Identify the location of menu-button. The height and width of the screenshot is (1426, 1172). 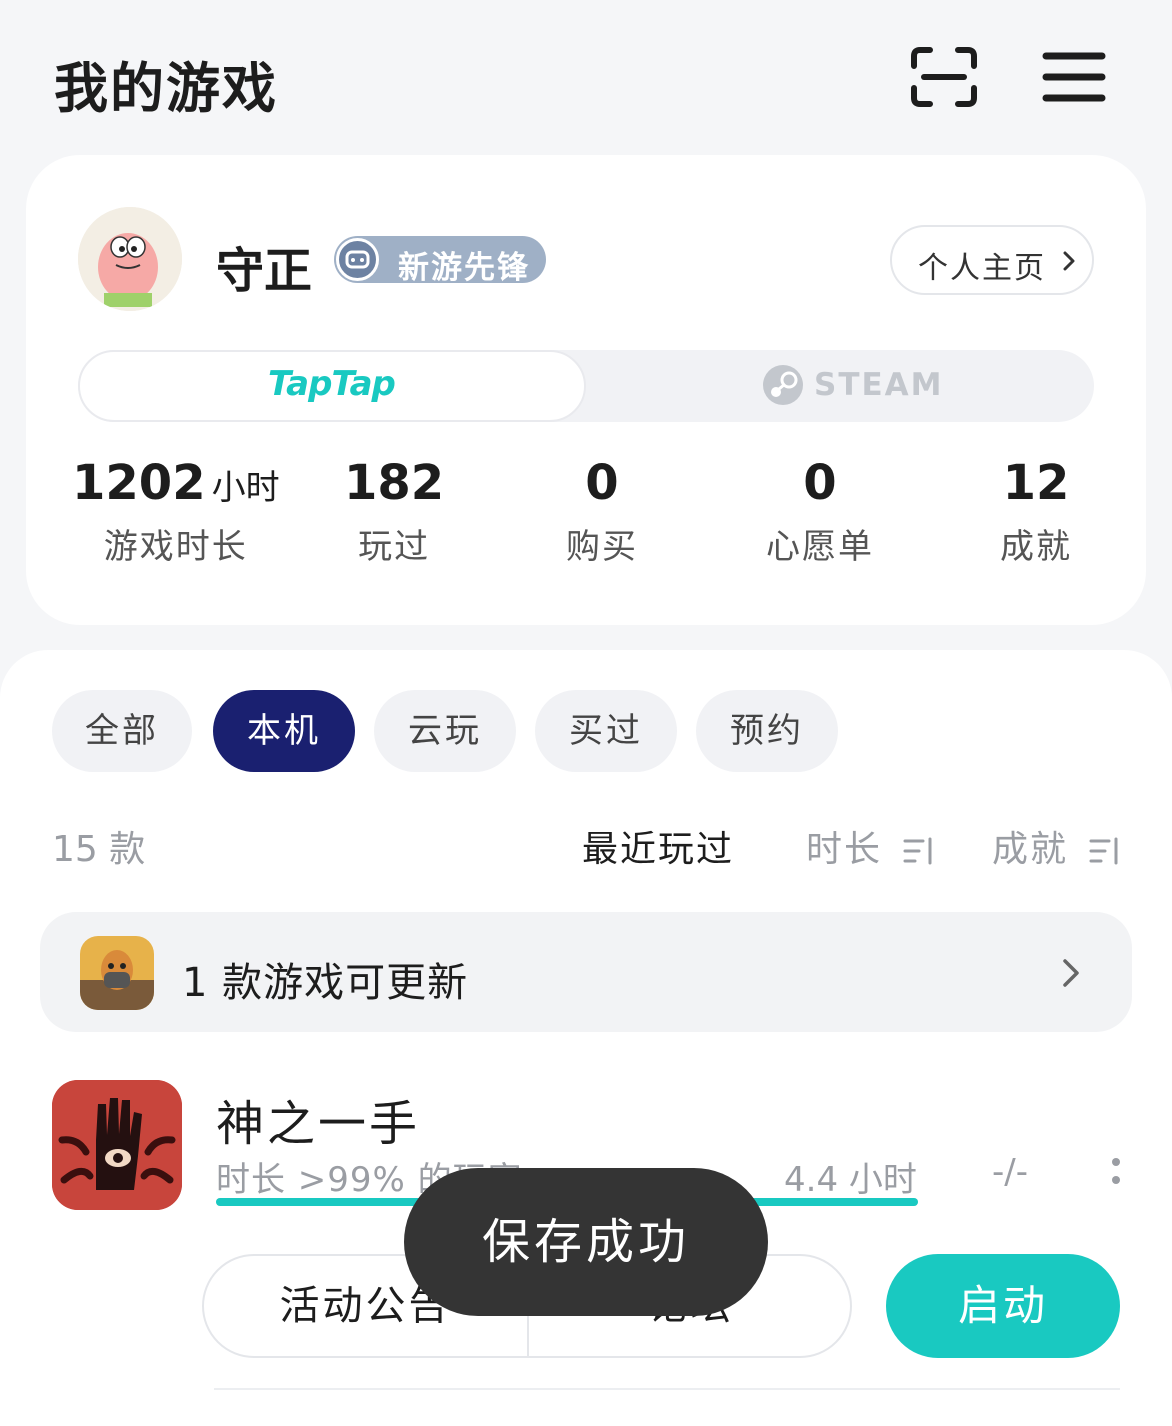
(1075, 78).